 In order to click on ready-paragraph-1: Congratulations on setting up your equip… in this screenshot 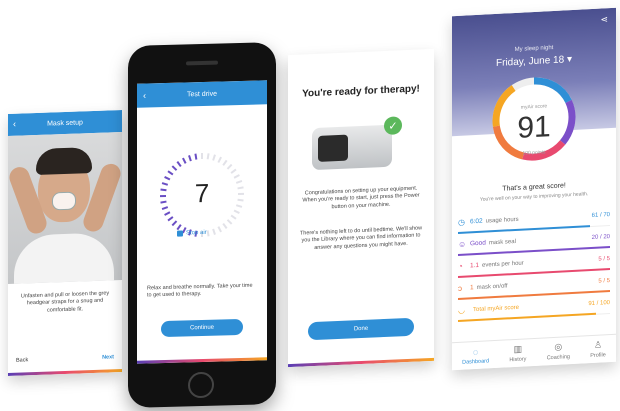, I will do `click(361, 198)`.